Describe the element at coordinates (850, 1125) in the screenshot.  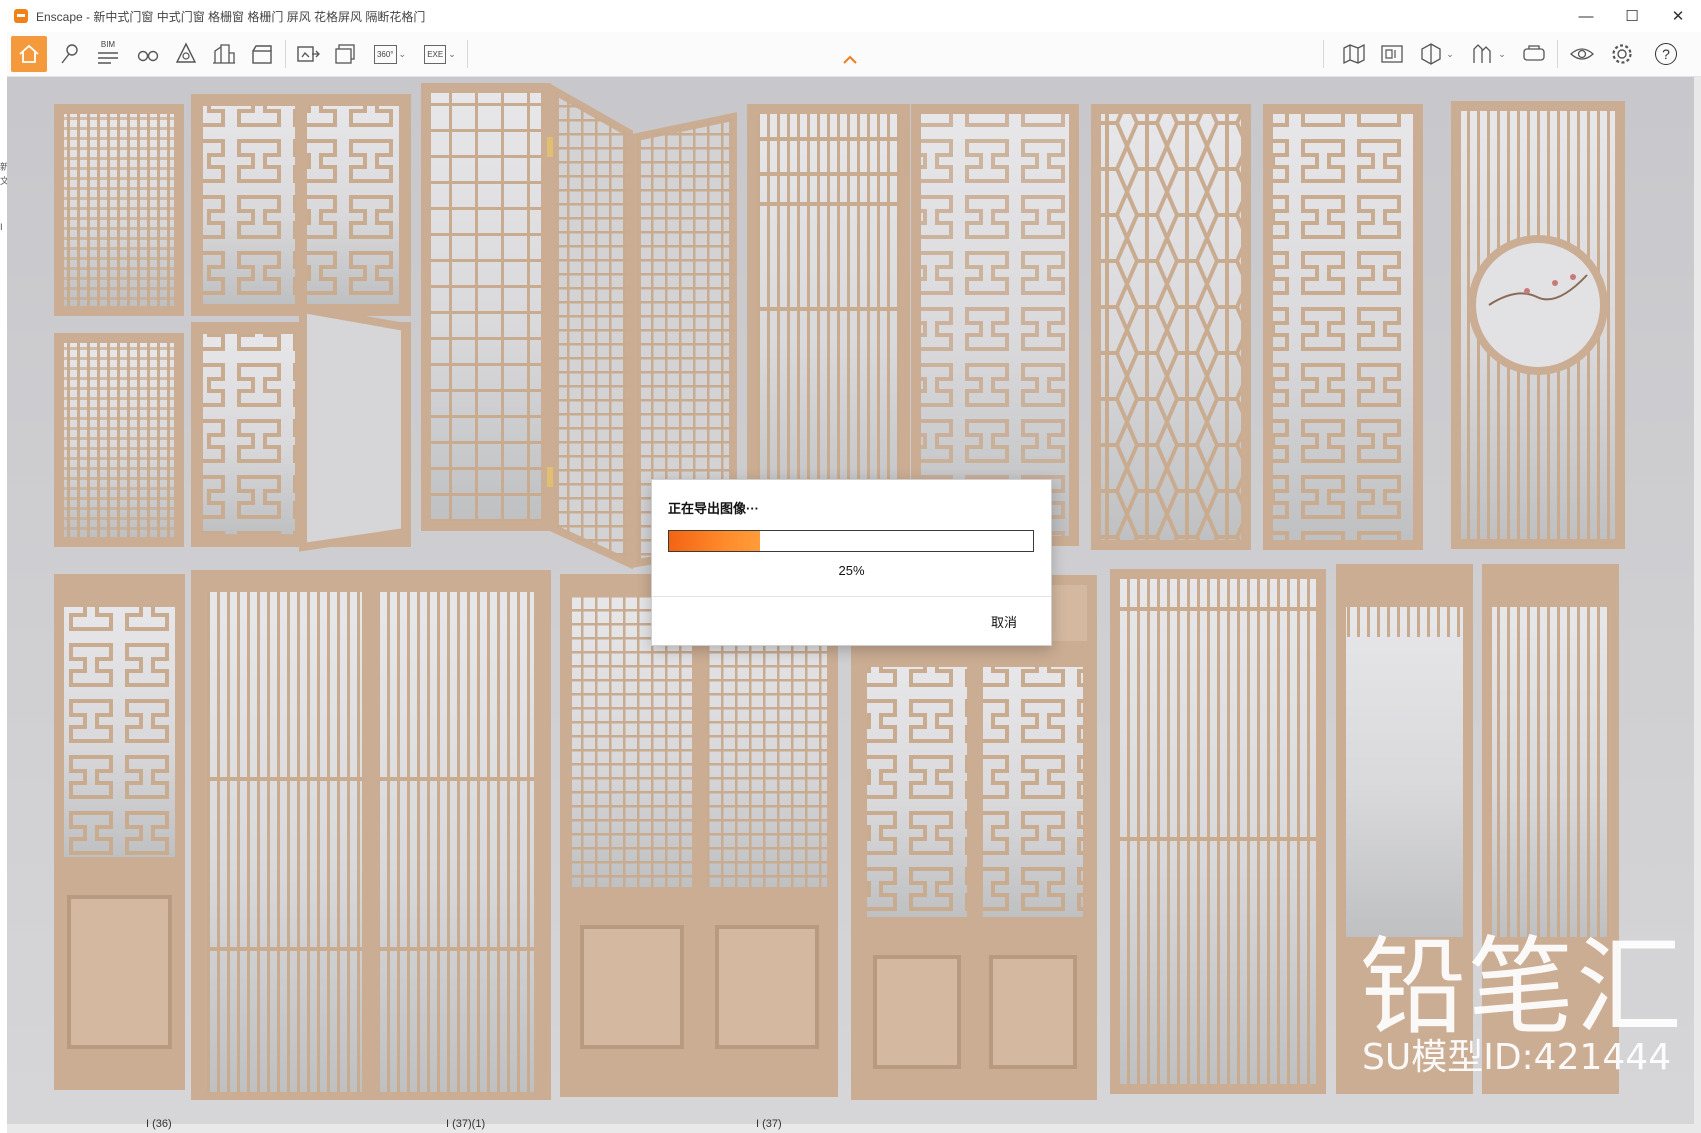
I see `scene-labels: I (36) I (37)(1) I (37)` at that location.